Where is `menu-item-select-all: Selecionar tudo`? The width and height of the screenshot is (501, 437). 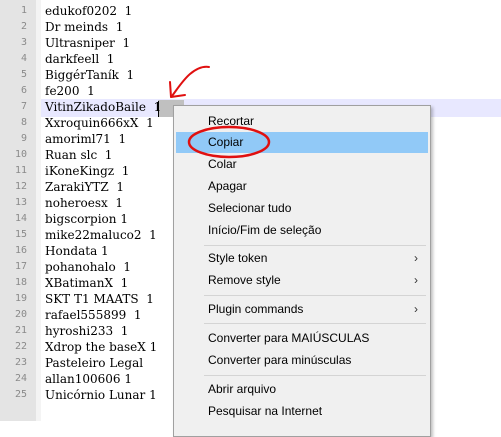
menu-item-select-all: Selecionar tudo is located at coordinates (302, 208).